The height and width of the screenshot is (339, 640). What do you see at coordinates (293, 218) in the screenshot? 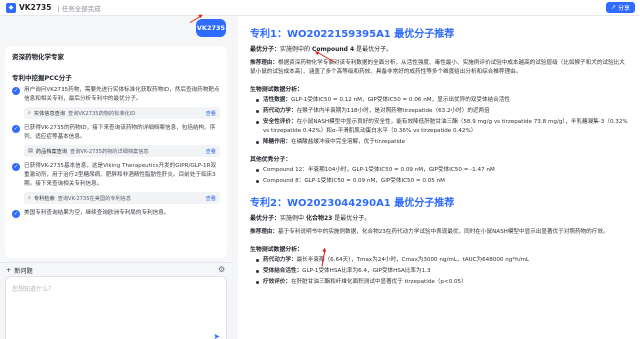
I see `optimal-text: 实施例中` at bounding box center [293, 218].